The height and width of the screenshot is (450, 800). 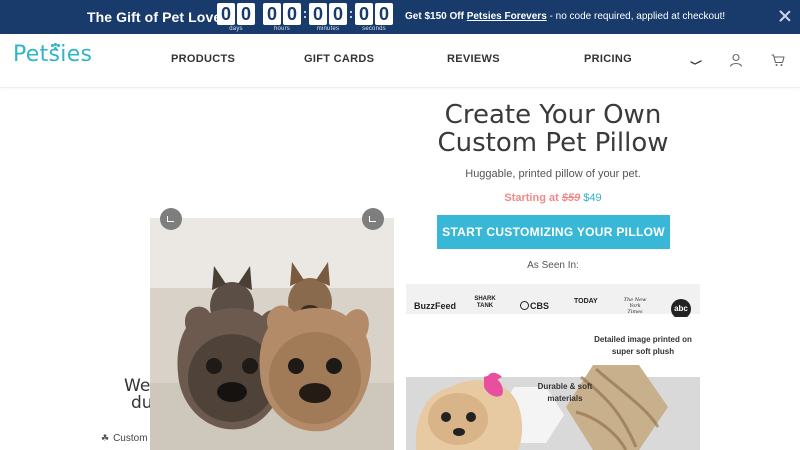 I want to click on nav-products: PRODUCTS, so click(x=203, y=59).